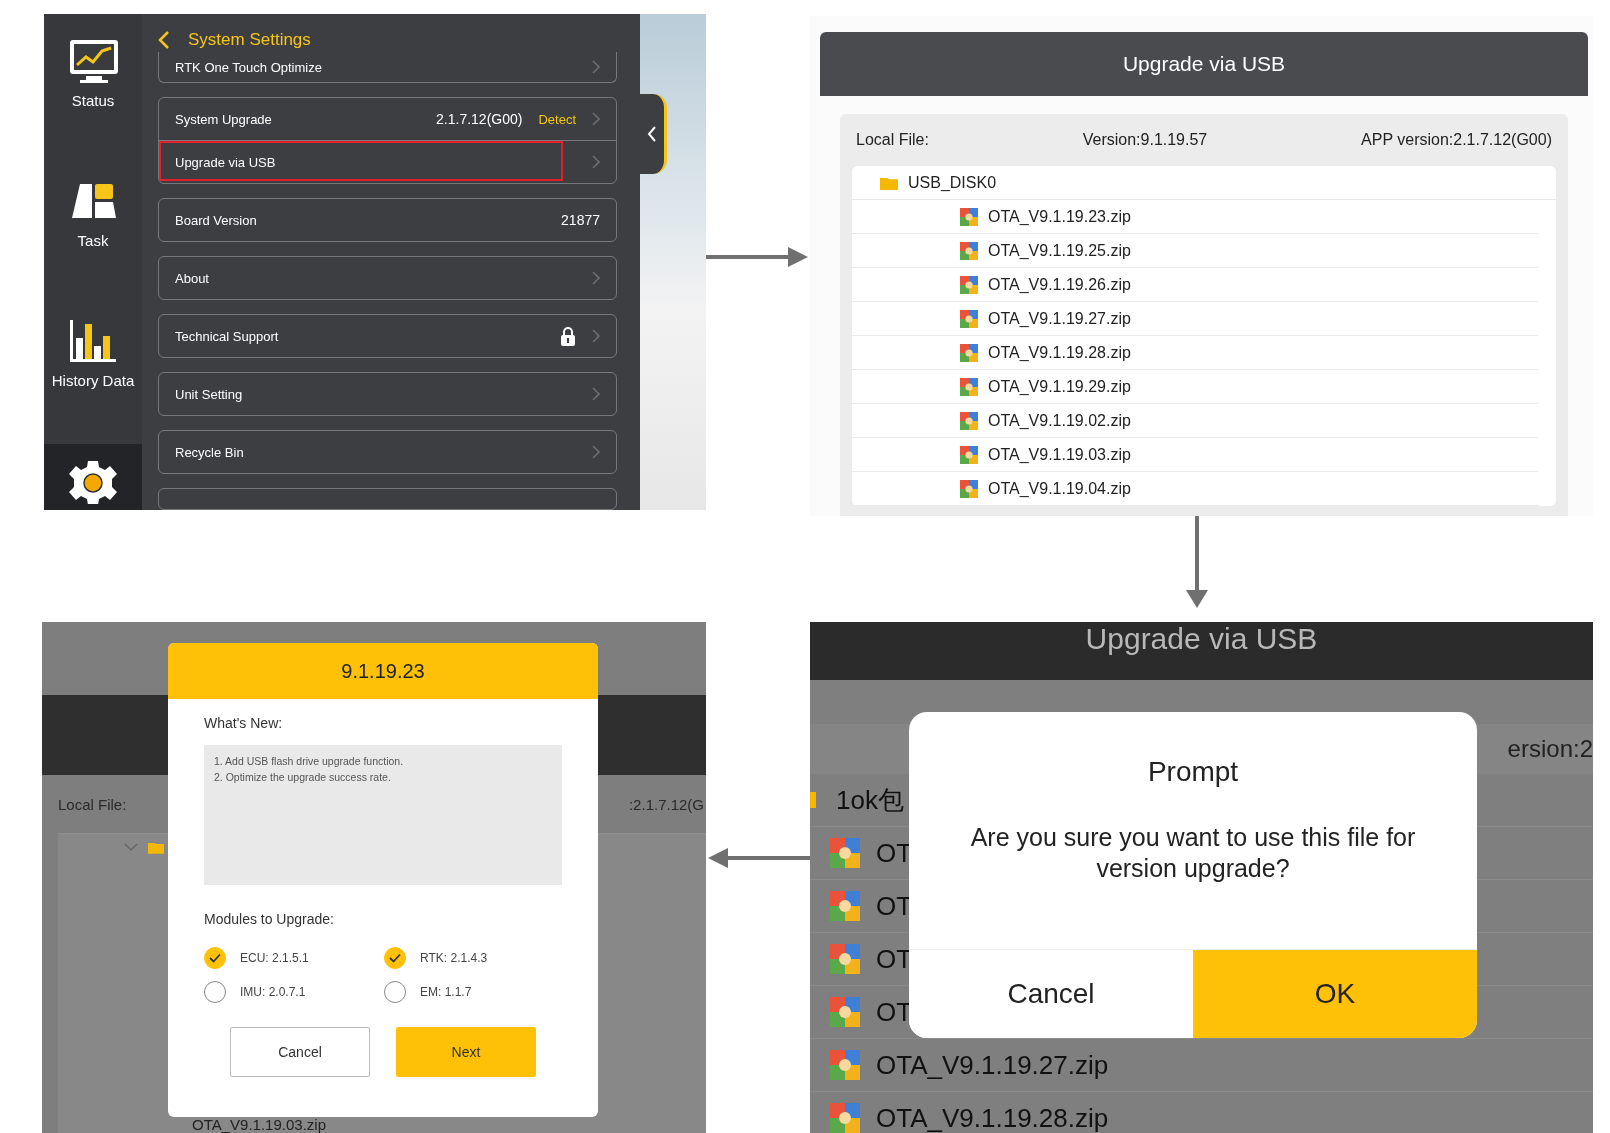  What do you see at coordinates (225, 162) in the screenshot?
I see `row-label: Upgrade via USB` at bounding box center [225, 162].